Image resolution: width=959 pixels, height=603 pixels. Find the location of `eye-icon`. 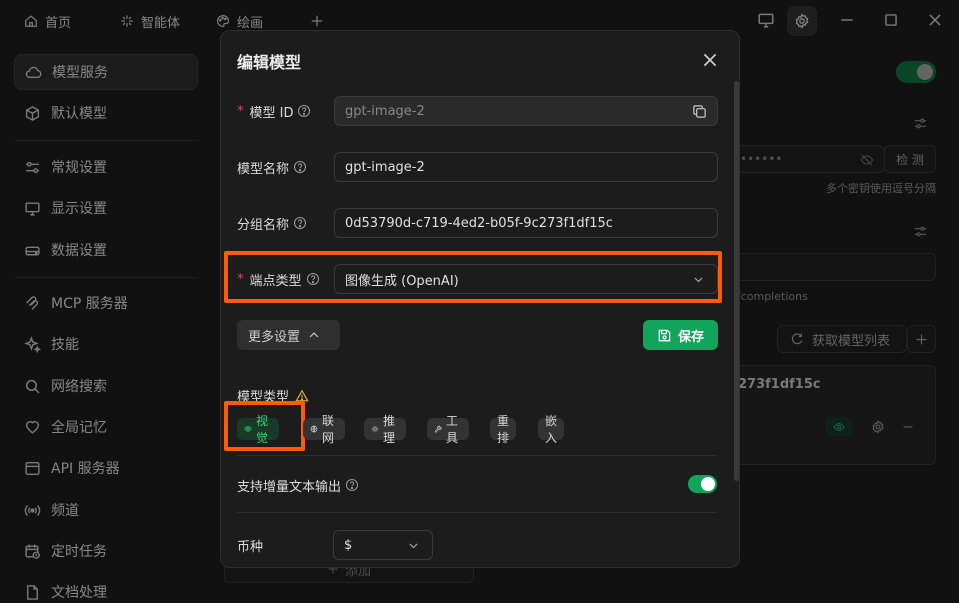

eye-icon is located at coordinates (248, 429).